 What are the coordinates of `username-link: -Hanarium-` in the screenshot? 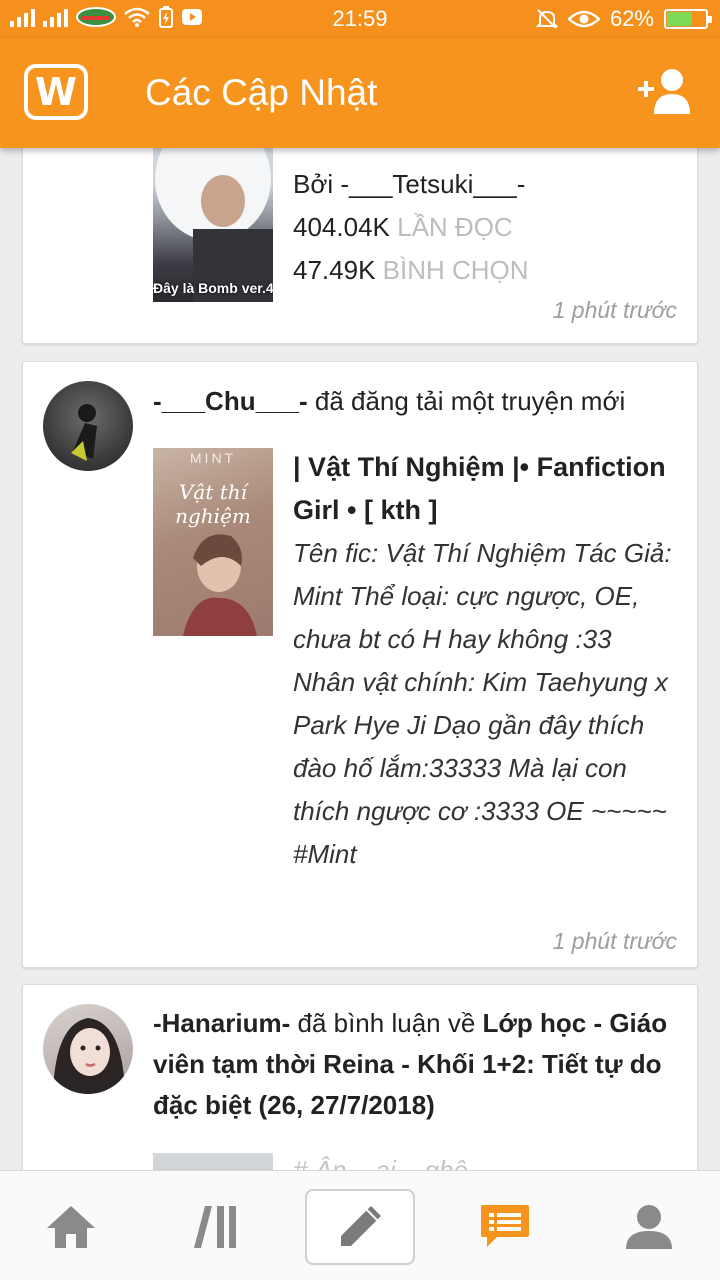 It's located at (221, 1023).